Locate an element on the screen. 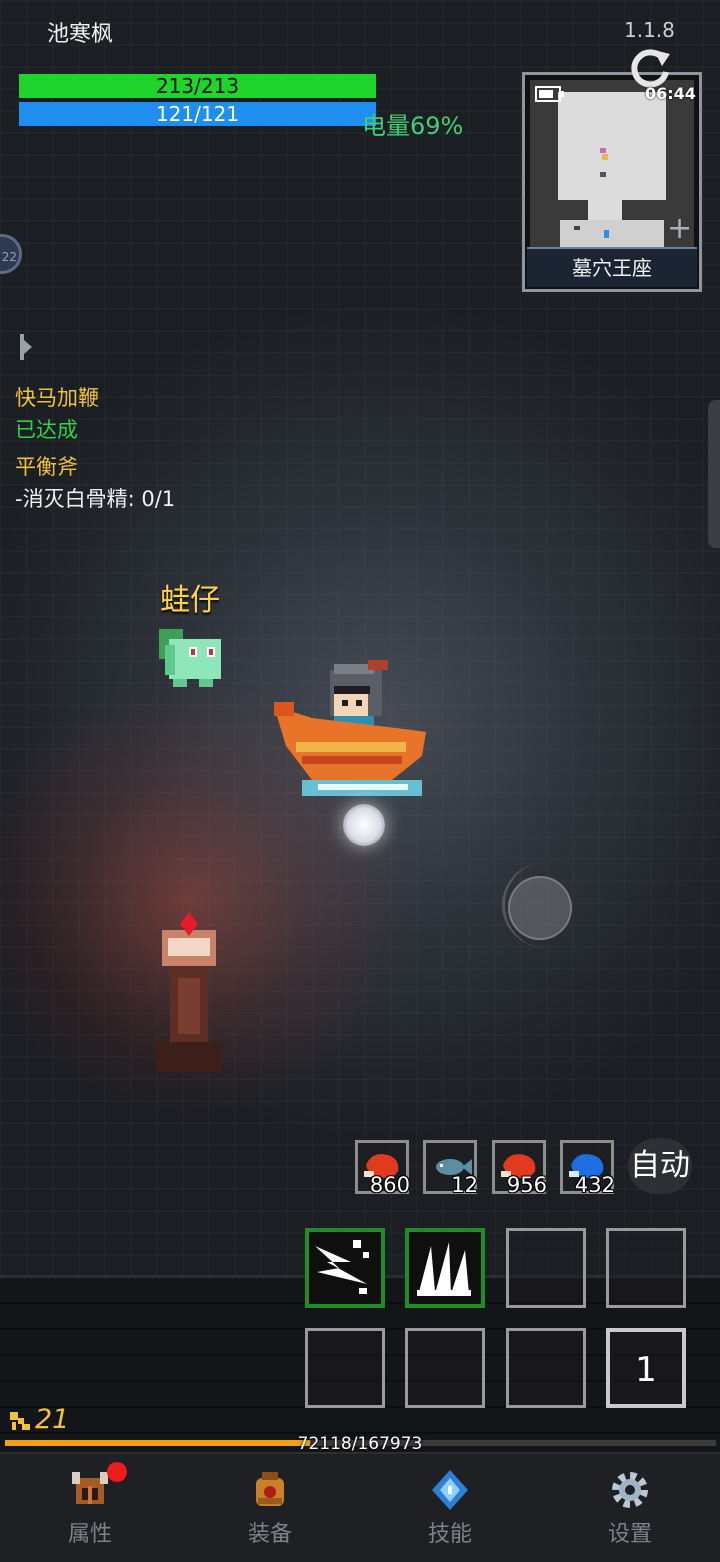  quick-slot-number: 1 is located at coordinates (646, 1370).